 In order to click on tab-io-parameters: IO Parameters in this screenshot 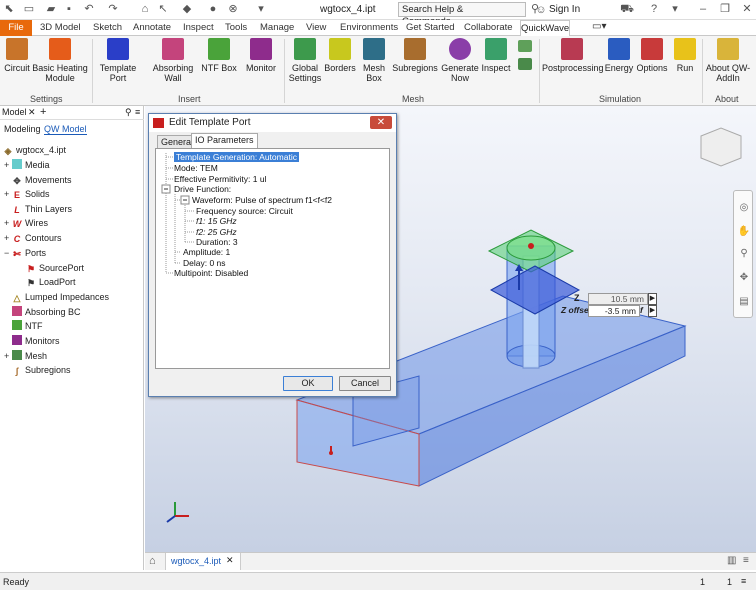, I will do `click(224, 140)`.